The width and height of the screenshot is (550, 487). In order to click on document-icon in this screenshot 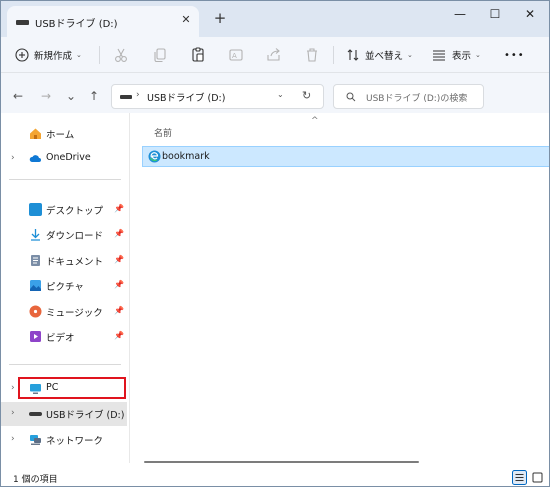, I will do `click(35, 260)`.